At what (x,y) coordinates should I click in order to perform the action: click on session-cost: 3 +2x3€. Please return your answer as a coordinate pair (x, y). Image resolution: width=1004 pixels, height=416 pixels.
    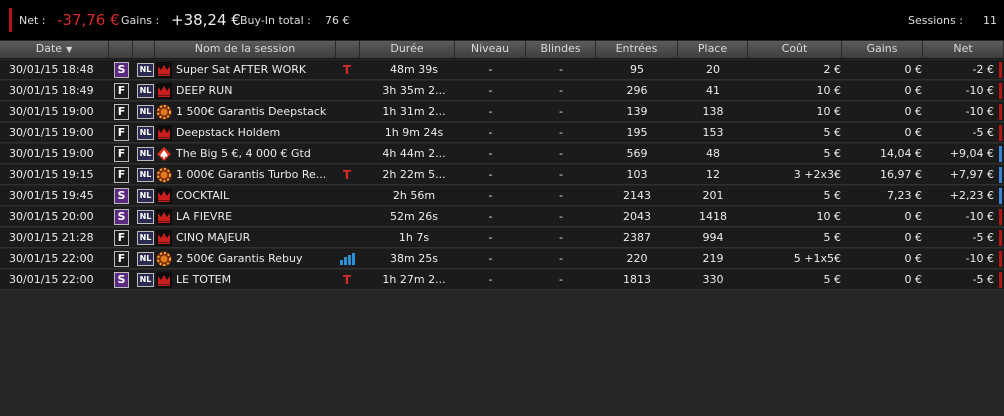
    Looking at the image, I should click on (817, 174).